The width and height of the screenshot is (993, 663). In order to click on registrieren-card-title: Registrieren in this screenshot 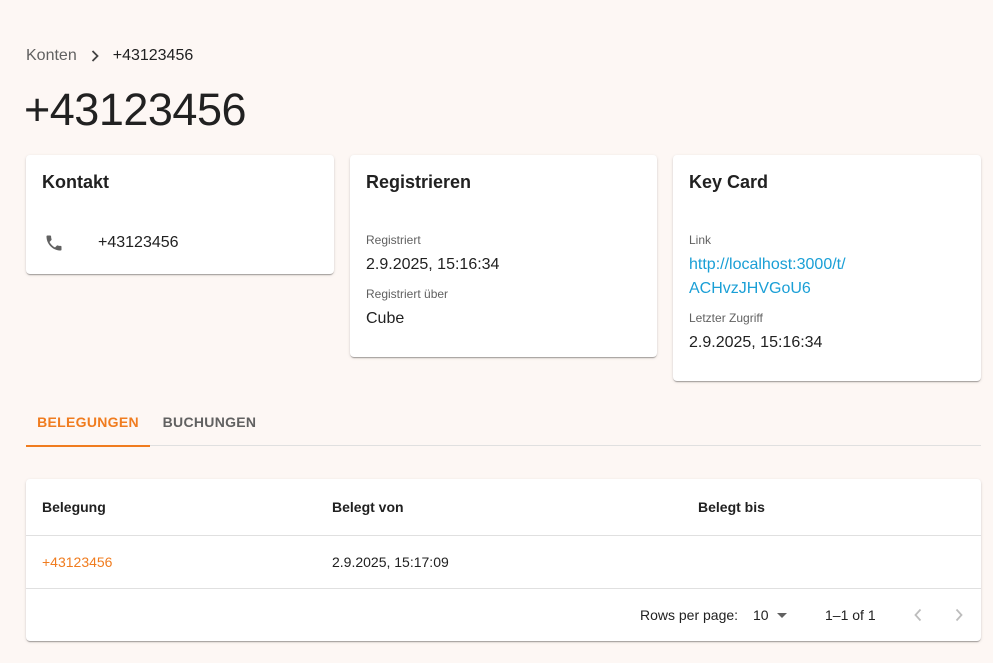, I will do `click(419, 182)`.